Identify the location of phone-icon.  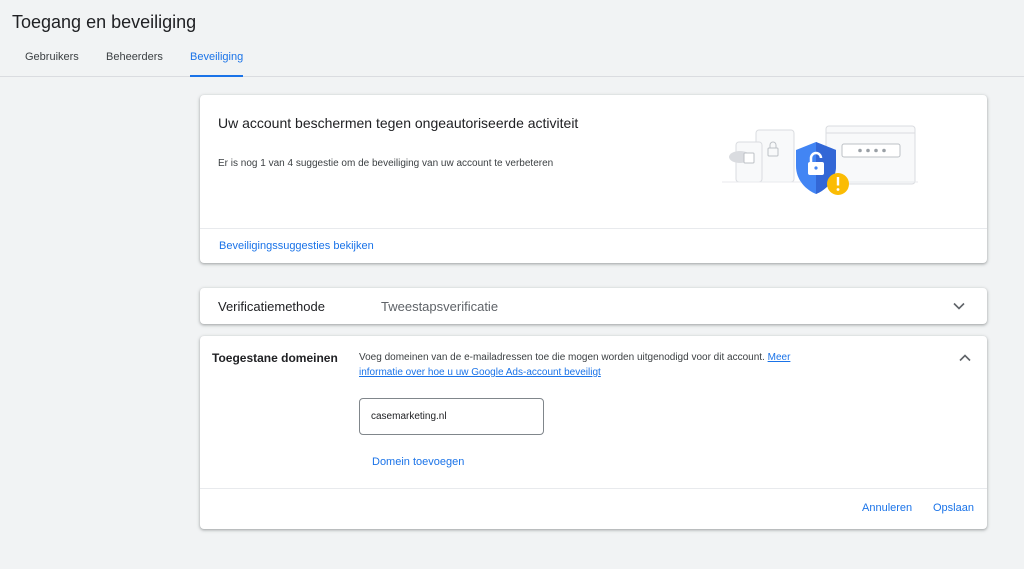
(746, 162).